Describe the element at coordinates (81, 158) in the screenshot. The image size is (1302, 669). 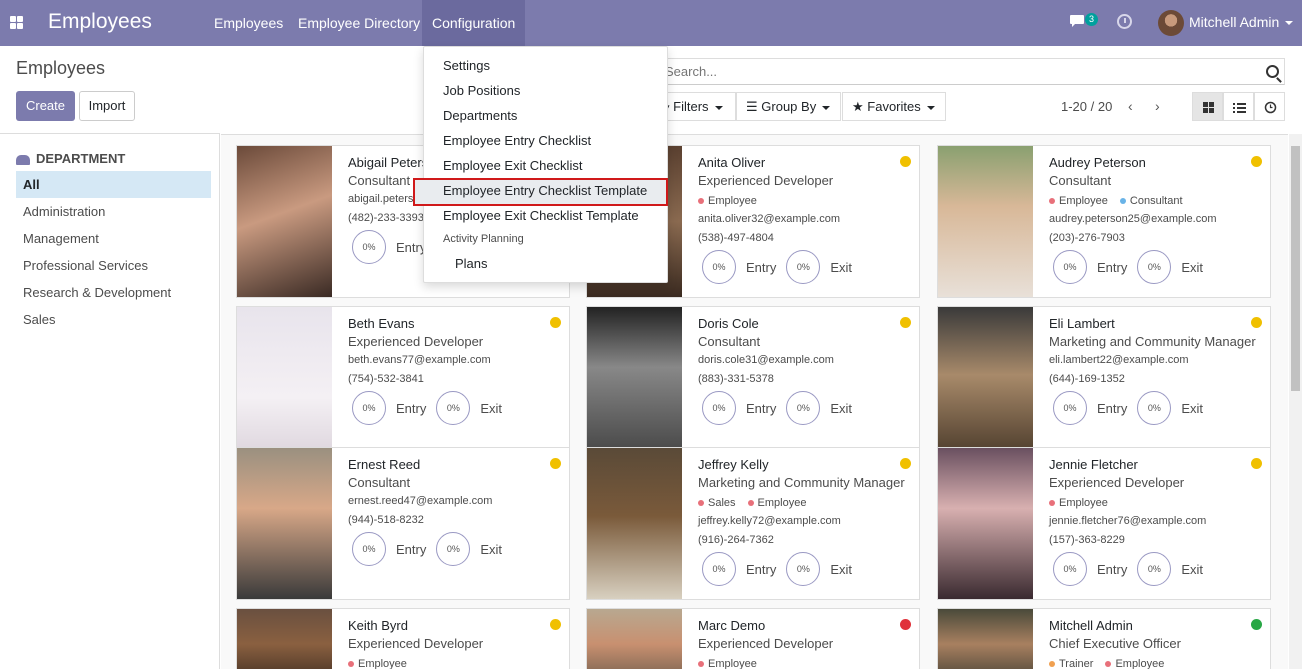
I see `department-heading-label: DEPARTMENT` at that location.